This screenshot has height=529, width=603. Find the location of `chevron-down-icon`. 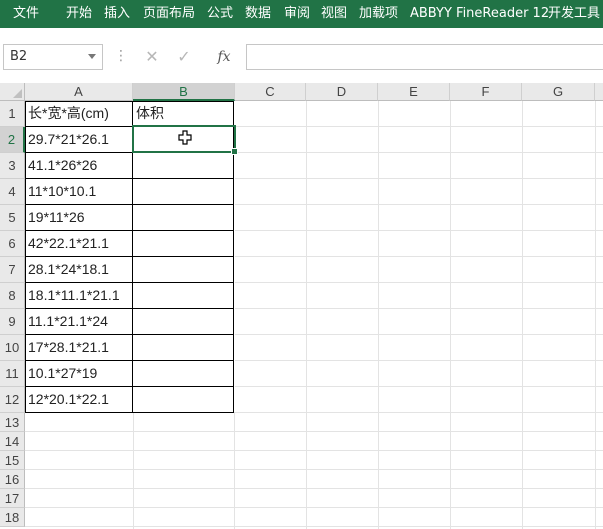

chevron-down-icon is located at coordinates (92, 56).